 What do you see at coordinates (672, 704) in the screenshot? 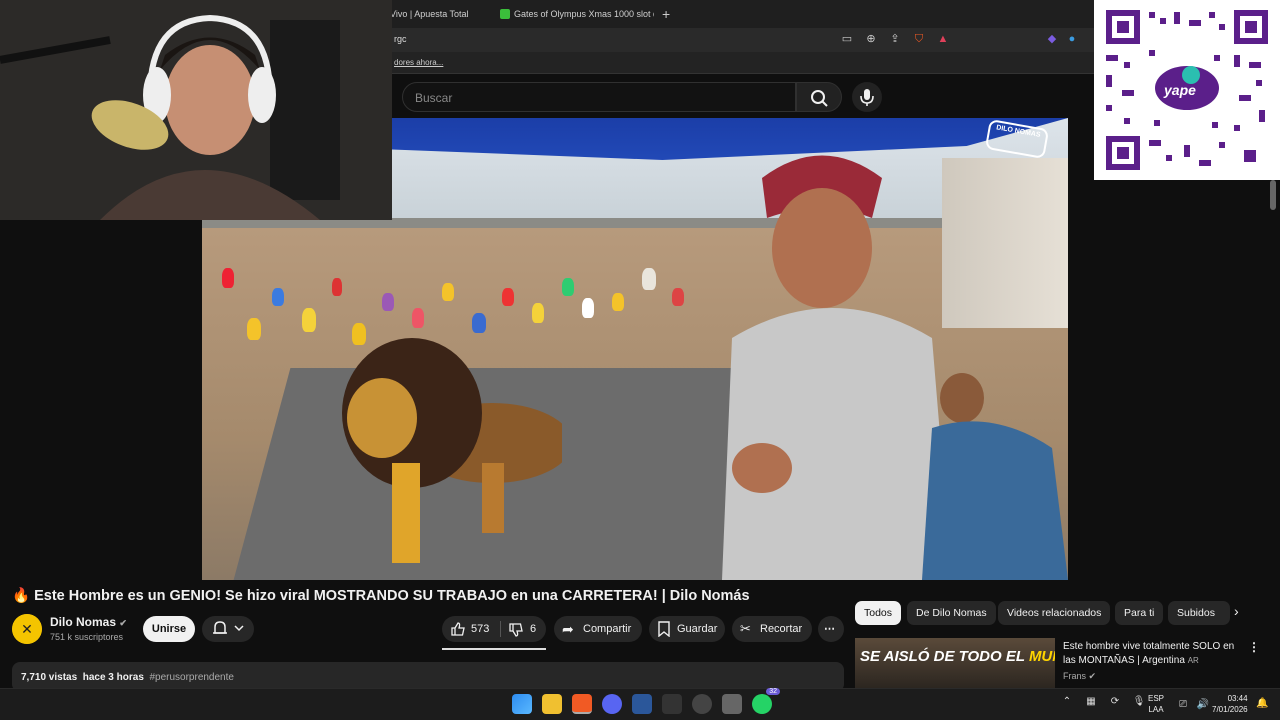
I see `epic-games-icon` at bounding box center [672, 704].